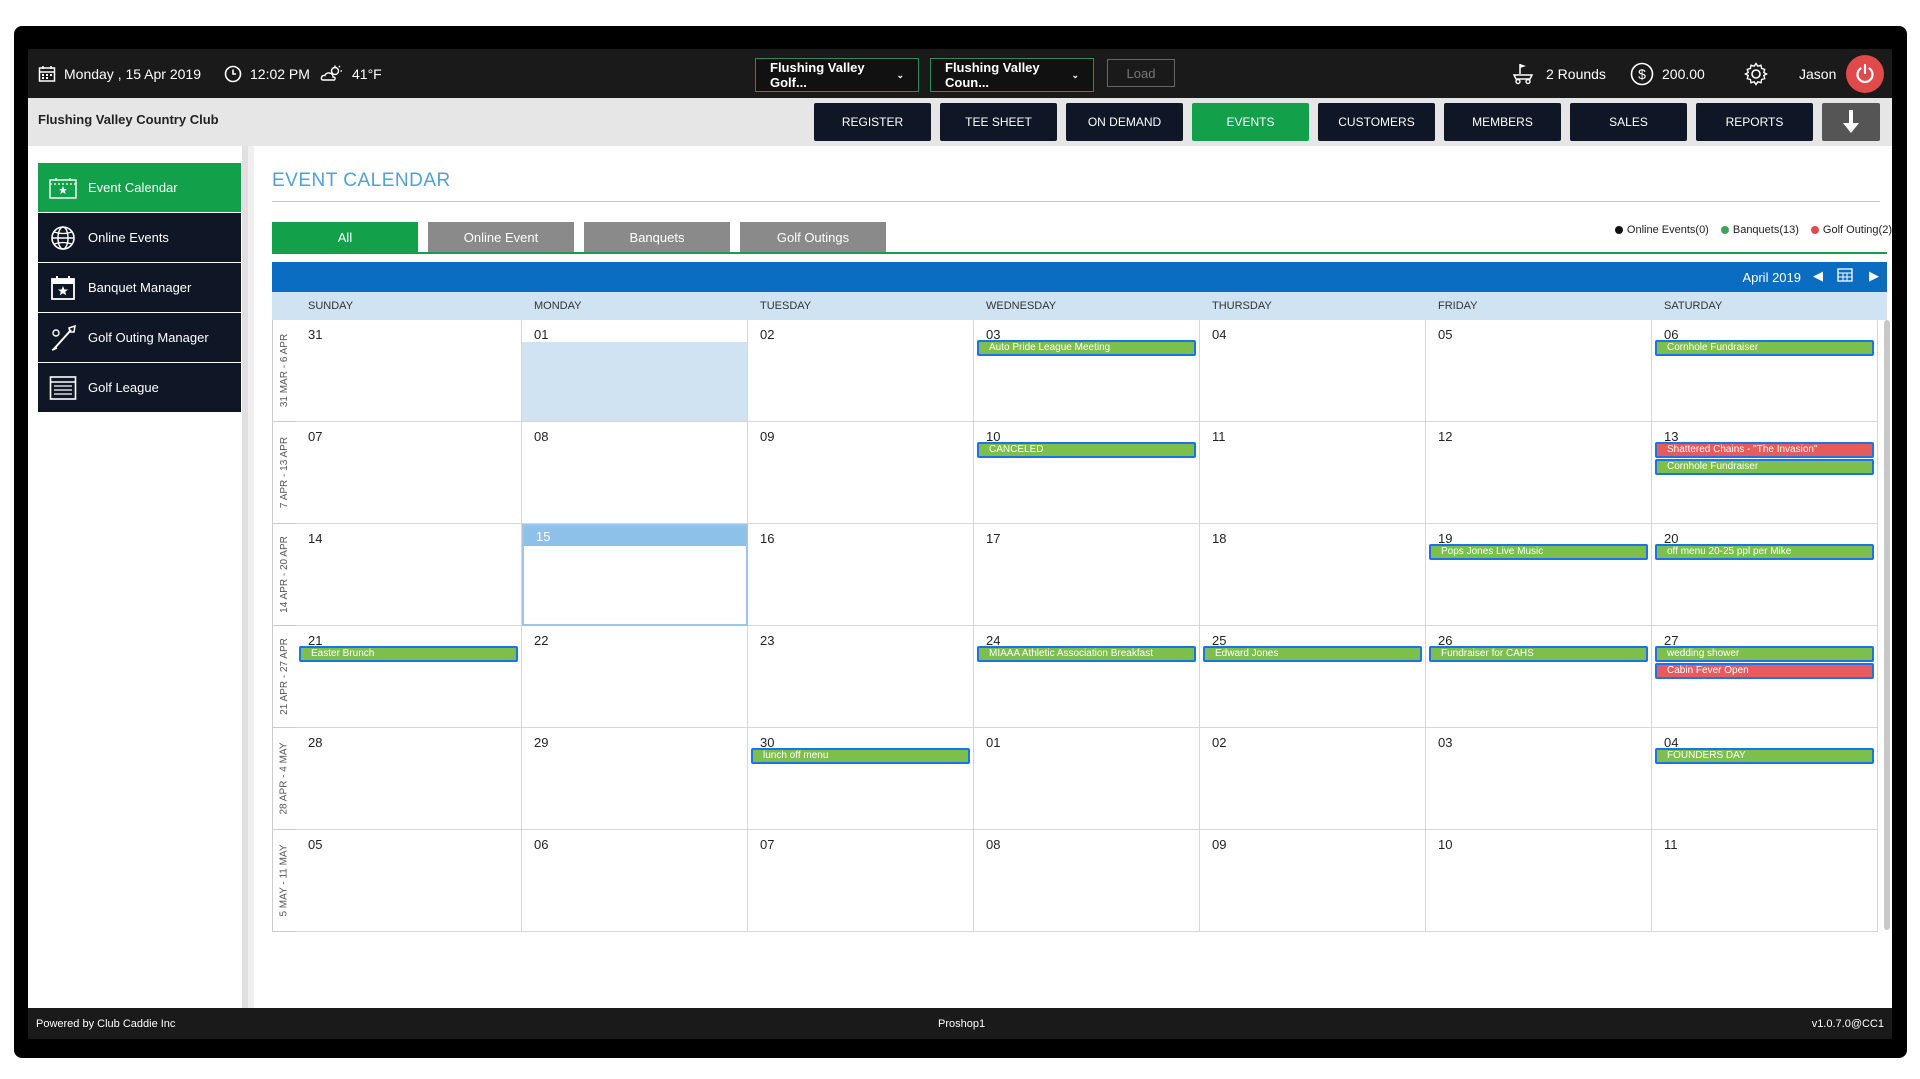  I want to click on calendar-scrollbar, so click(1887, 625).